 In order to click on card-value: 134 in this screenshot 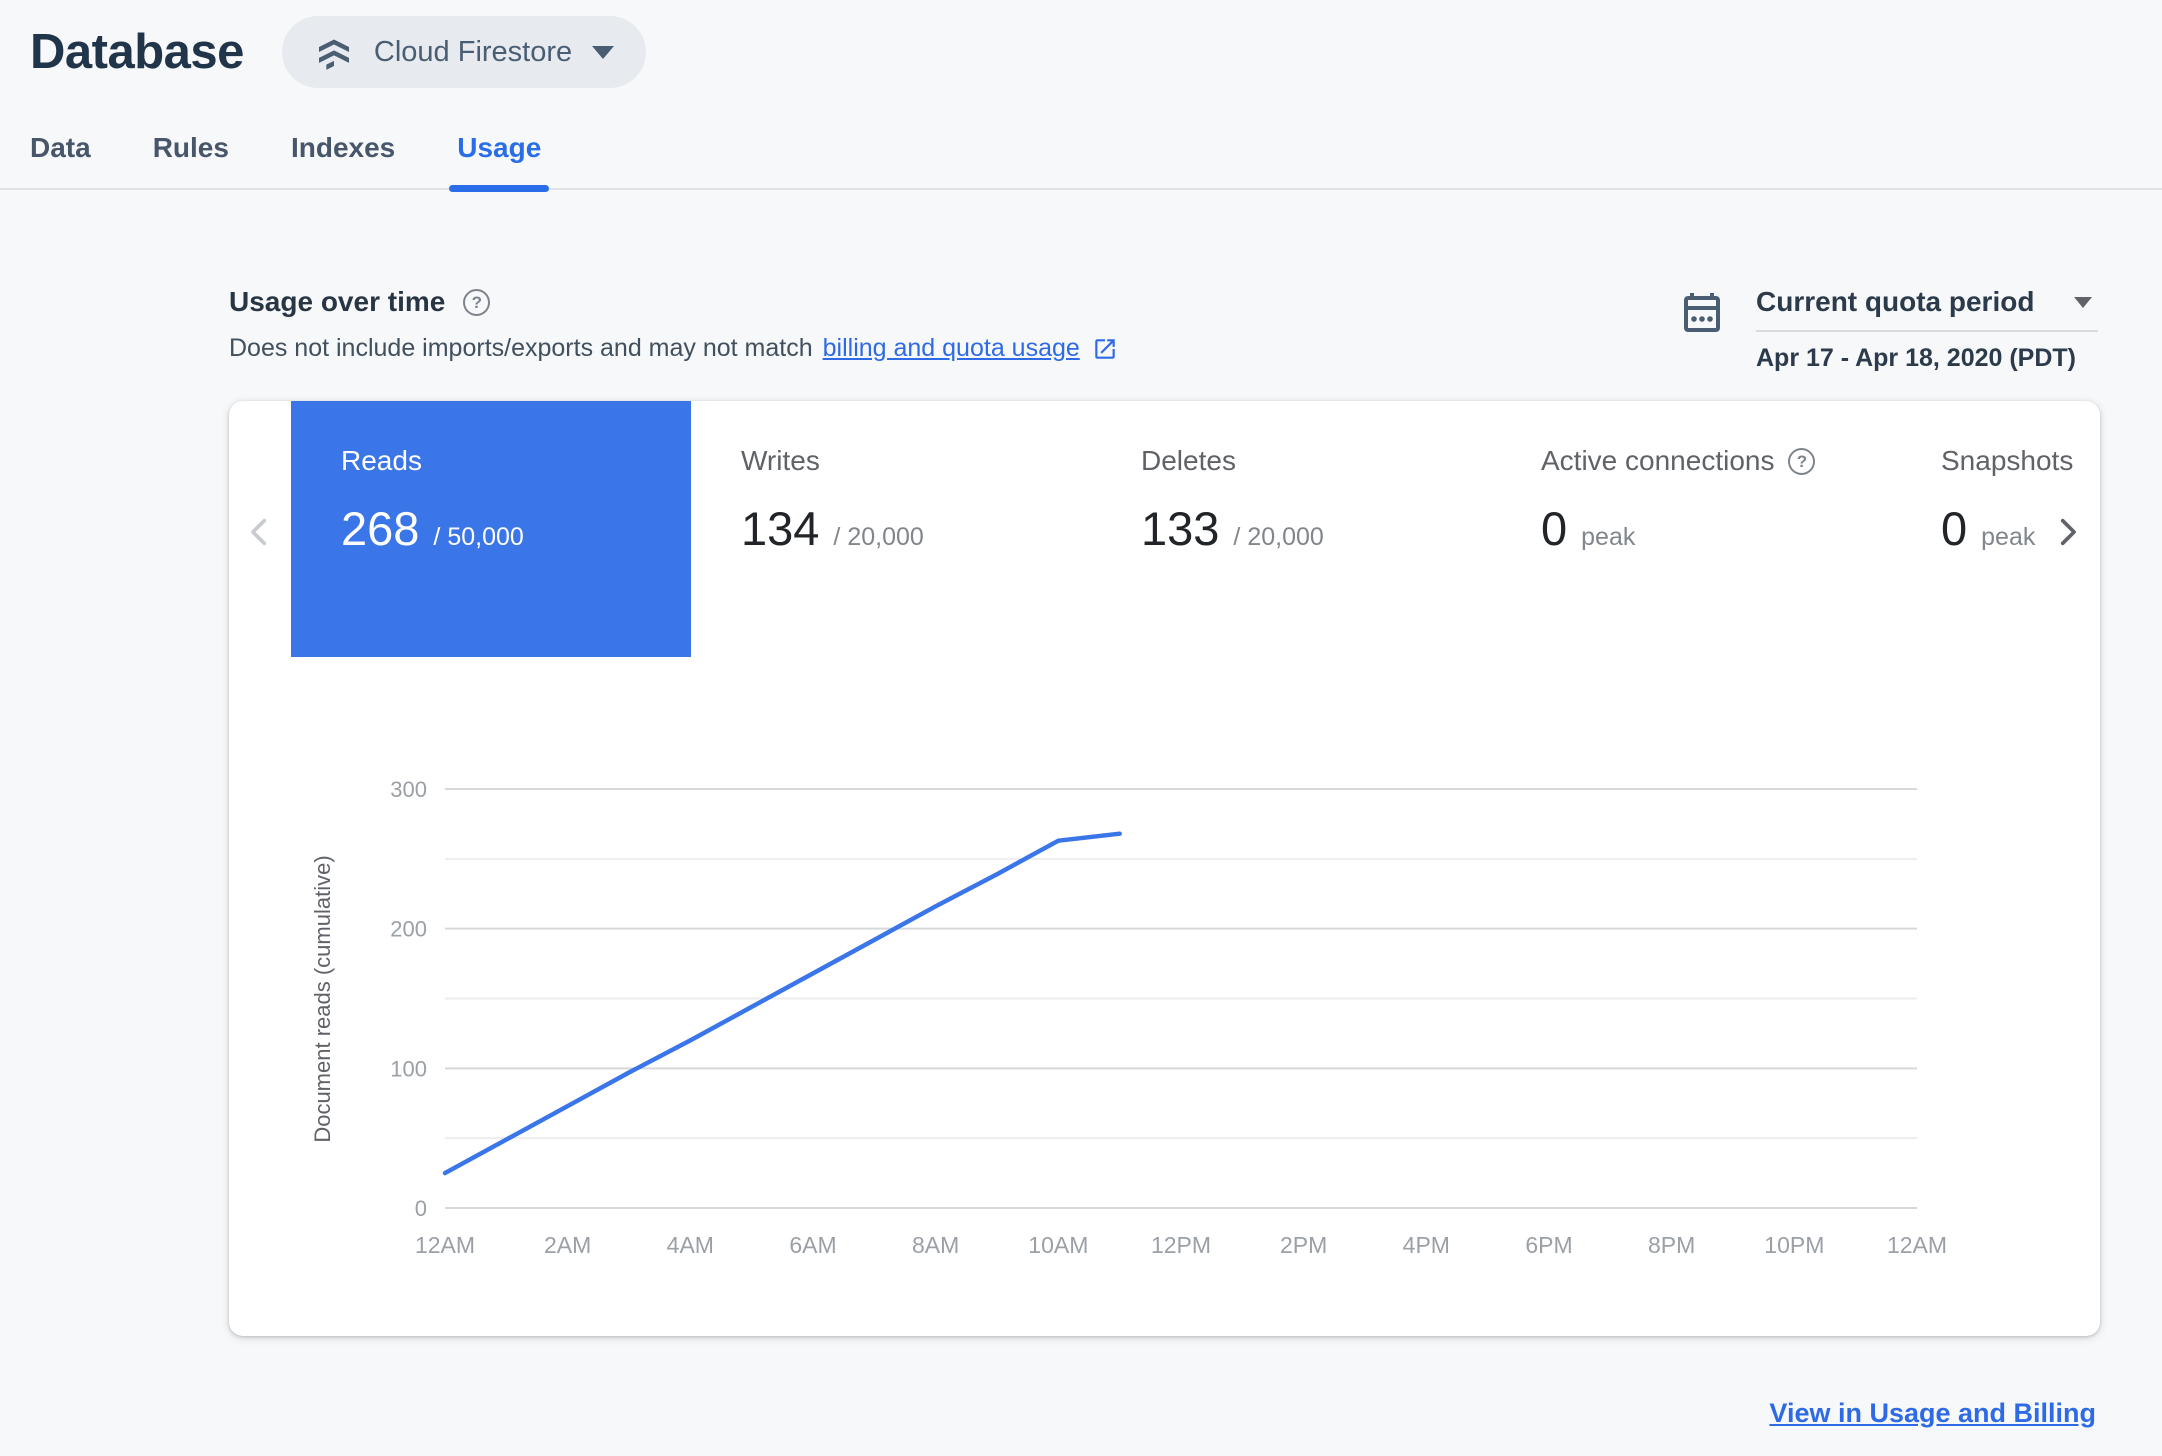, I will do `click(780, 528)`.